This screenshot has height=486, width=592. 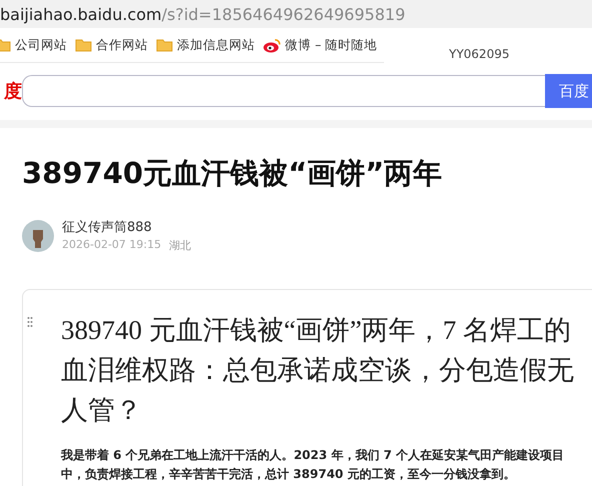 What do you see at coordinates (283, 91) in the screenshot?
I see `search-field` at bounding box center [283, 91].